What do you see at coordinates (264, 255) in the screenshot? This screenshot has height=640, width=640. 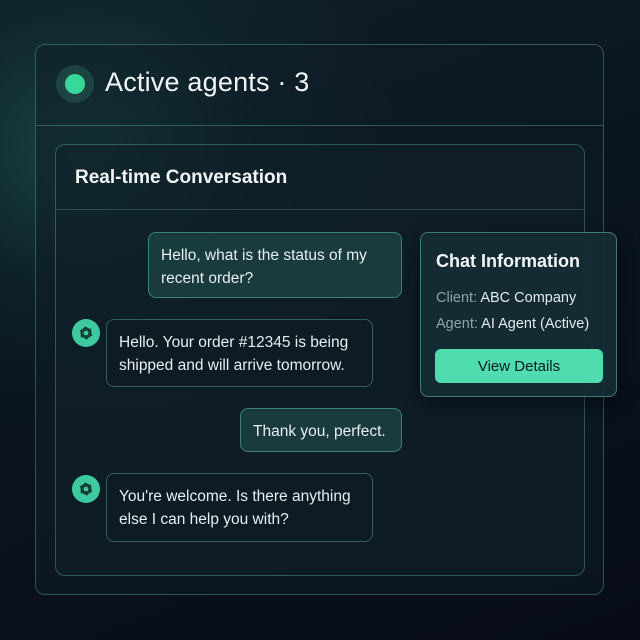 I see `message-line: Hello, what is the status of my` at bounding box center [264, 255].